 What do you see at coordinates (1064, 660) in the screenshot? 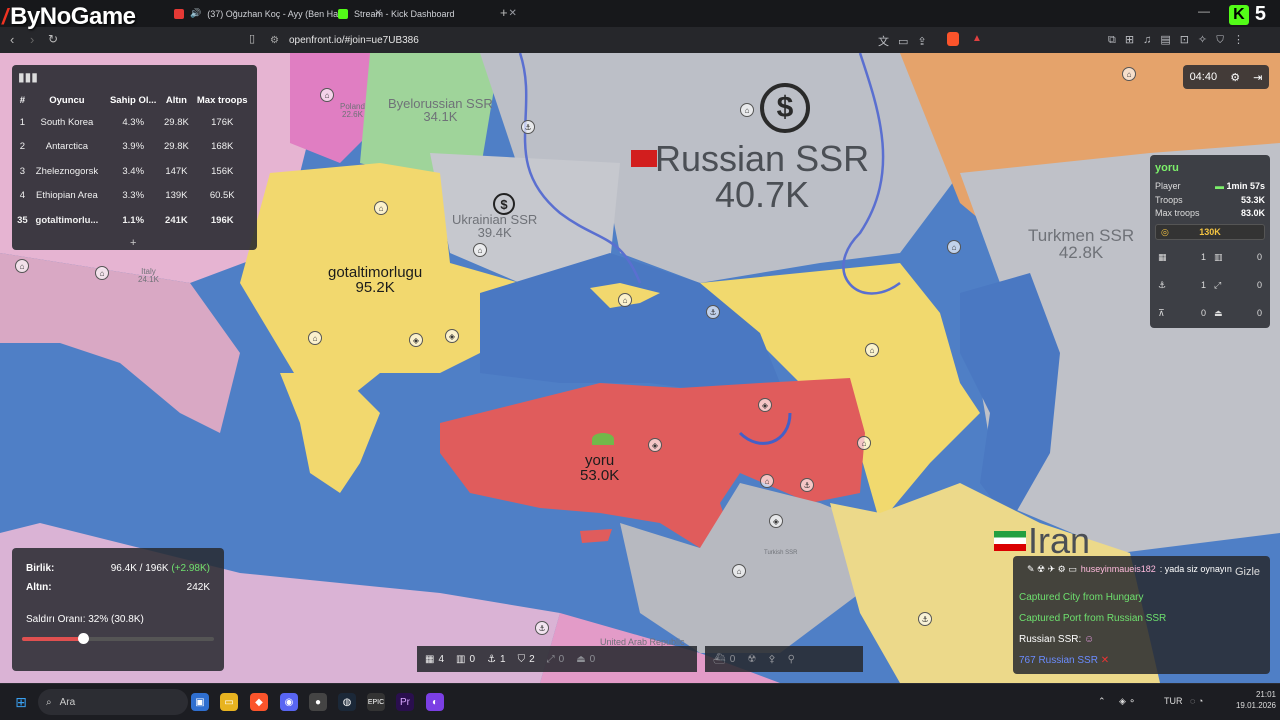
I see `event-item: 767 Russian SSR ✕` at bounding box center [1064, 660].